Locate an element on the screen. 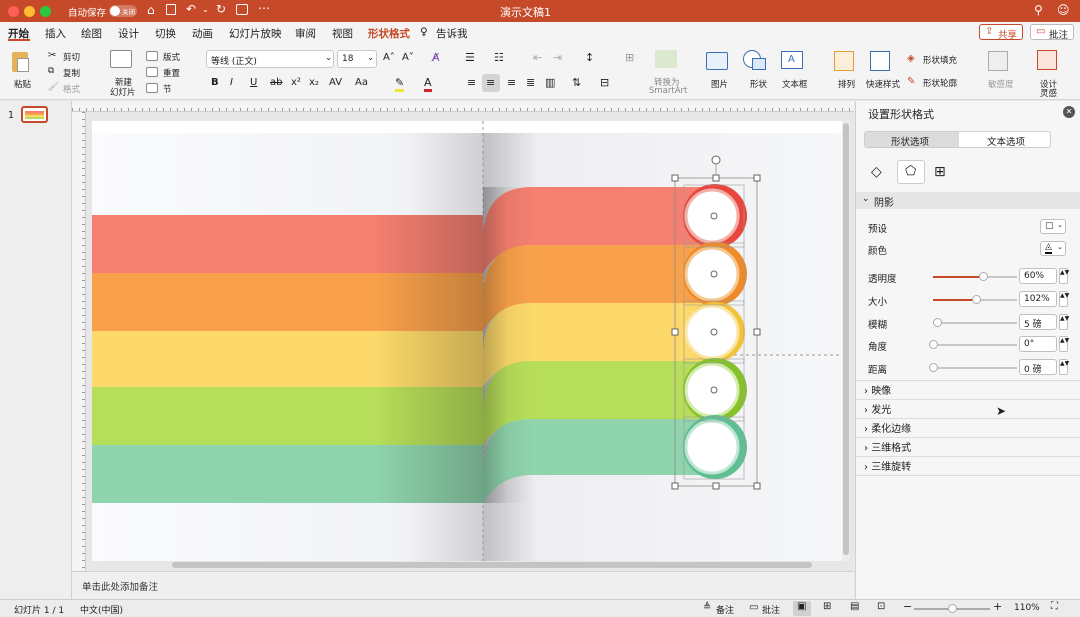 The height and width of the screenshot is (617, 1080). clear-format-icon: A̸ is located at coordinates (436, 57).